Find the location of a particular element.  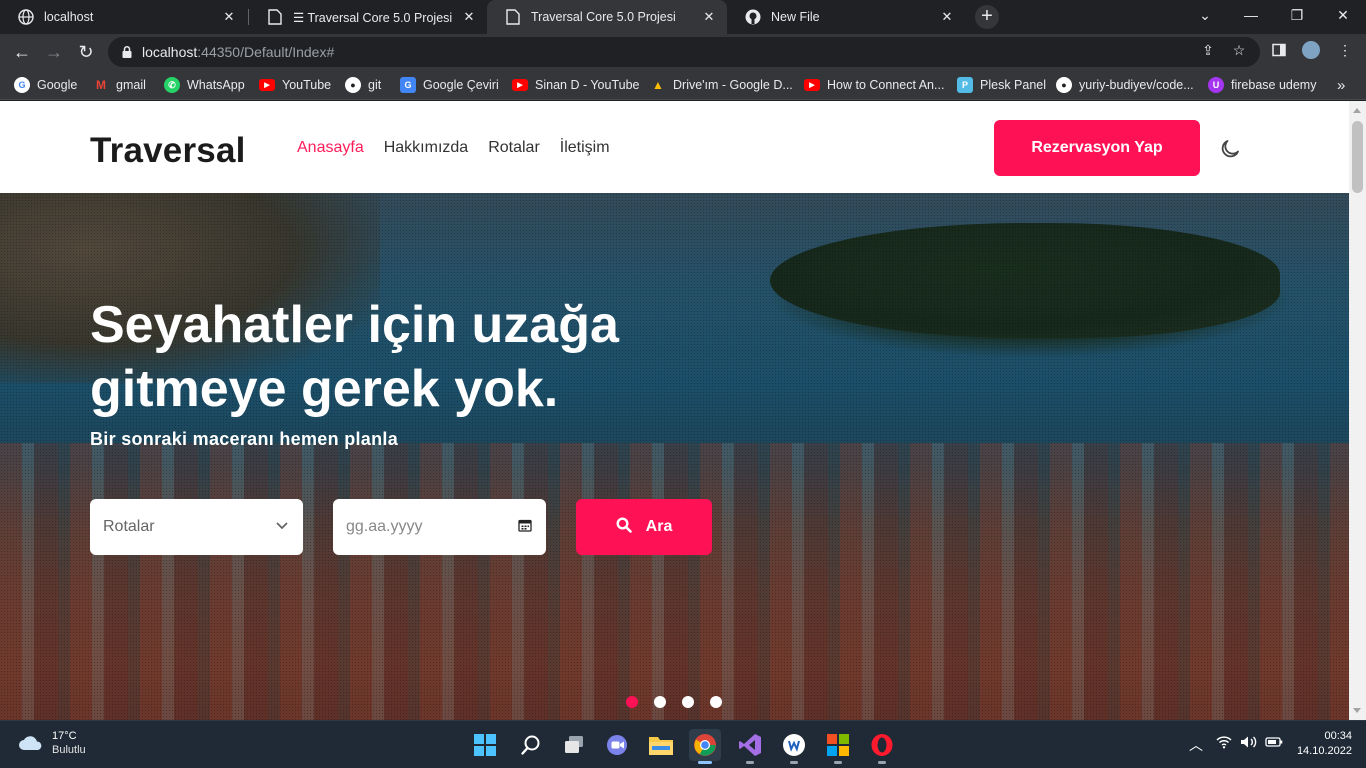

tab-new-file: New File ✕ is located at coordinates (846, 17).